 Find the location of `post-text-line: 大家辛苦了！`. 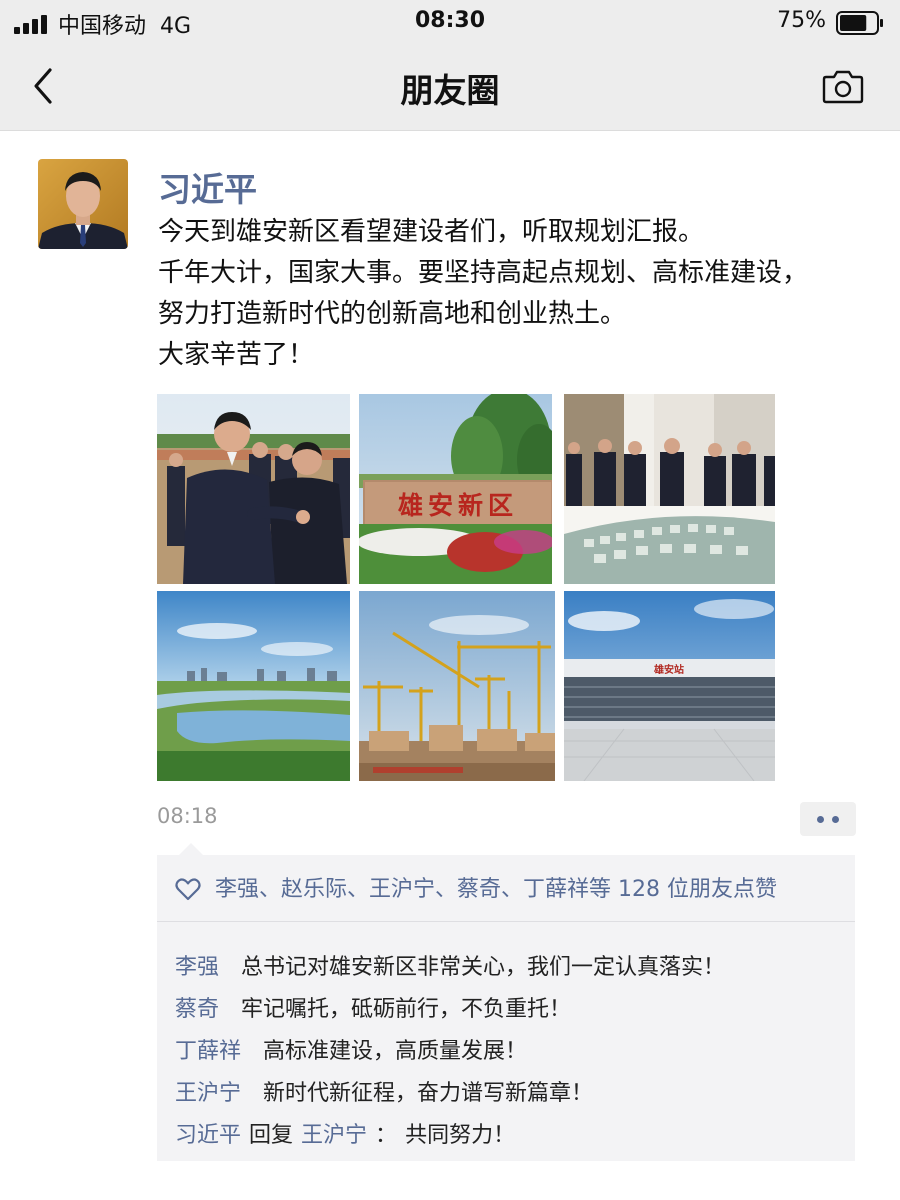

post-text-line: 大家辛苦了！ is located at coordinates (236, 355).